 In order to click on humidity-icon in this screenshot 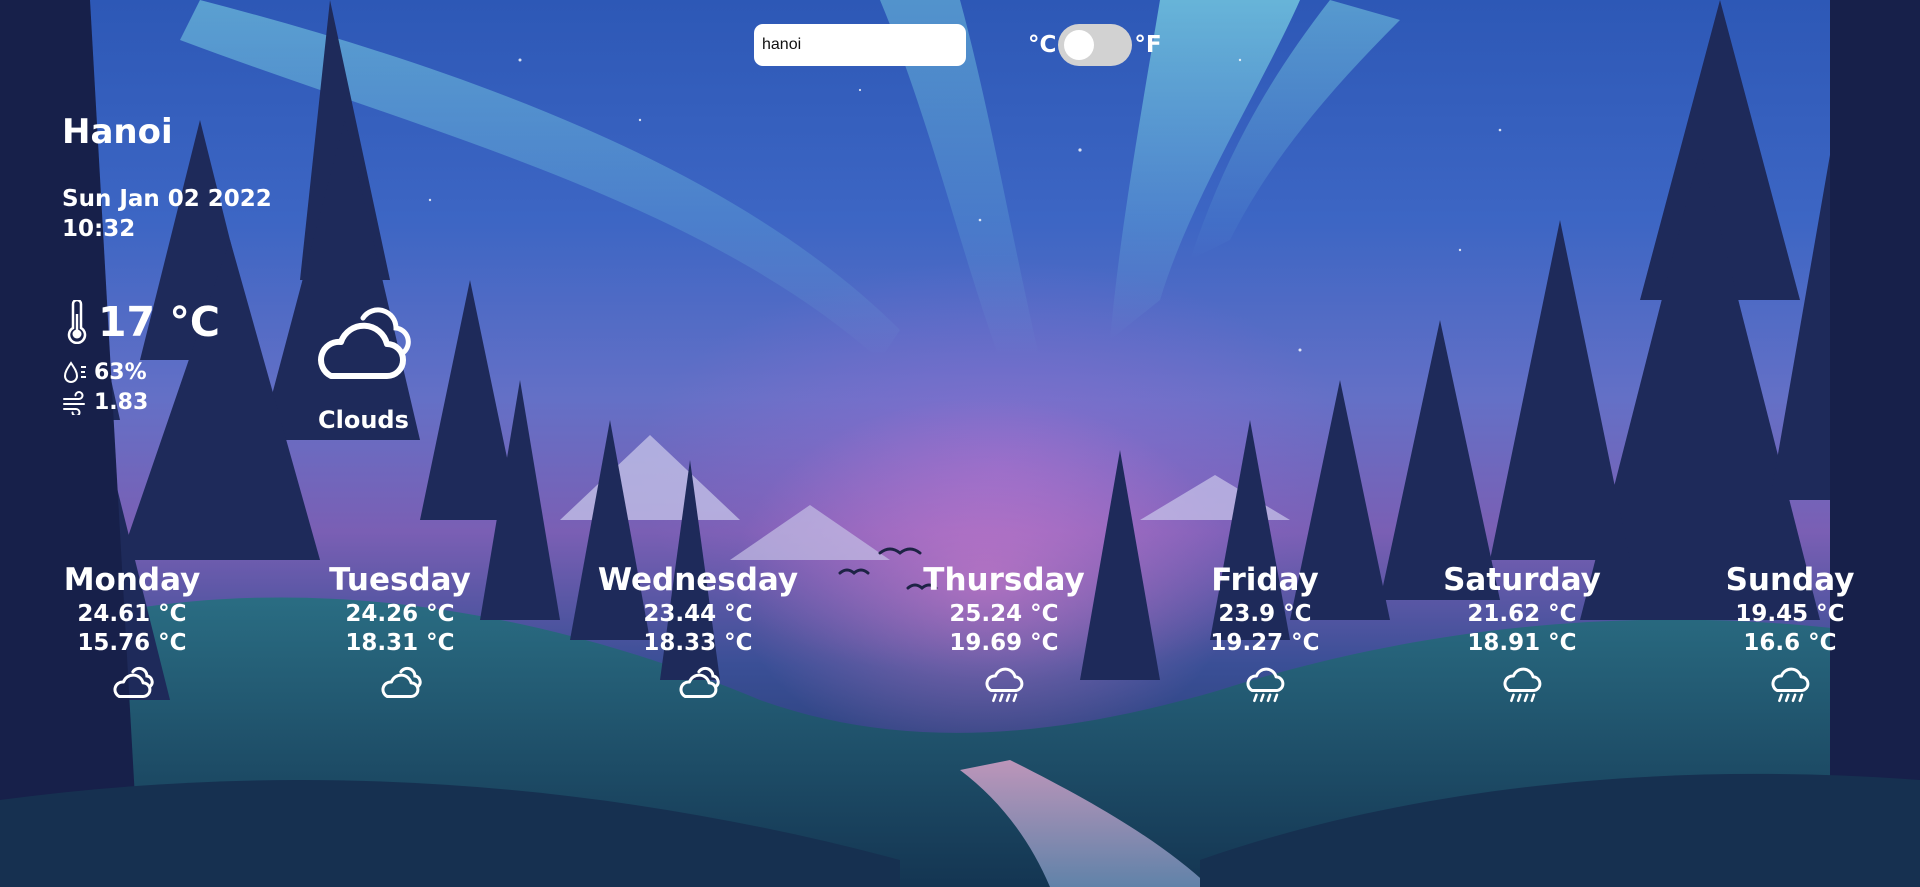, I will do `click(74, 371)`.